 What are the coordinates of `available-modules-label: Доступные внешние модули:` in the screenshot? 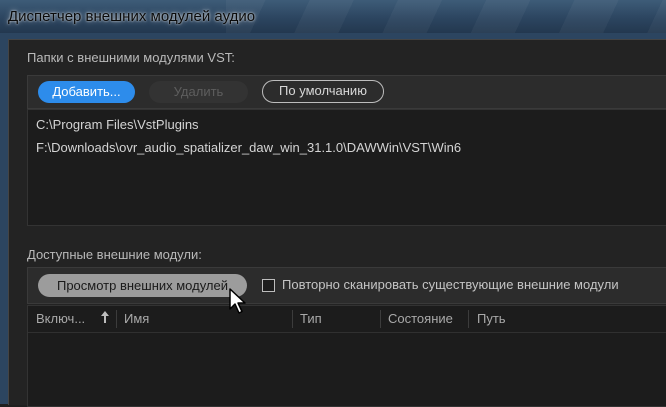 It's located at (114, 254).